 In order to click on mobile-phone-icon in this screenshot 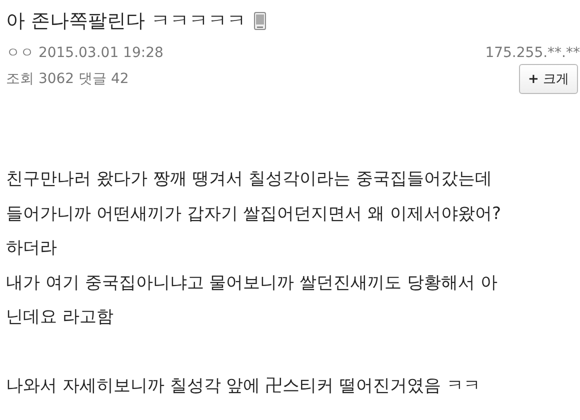, I will do `click(260, 21)`.